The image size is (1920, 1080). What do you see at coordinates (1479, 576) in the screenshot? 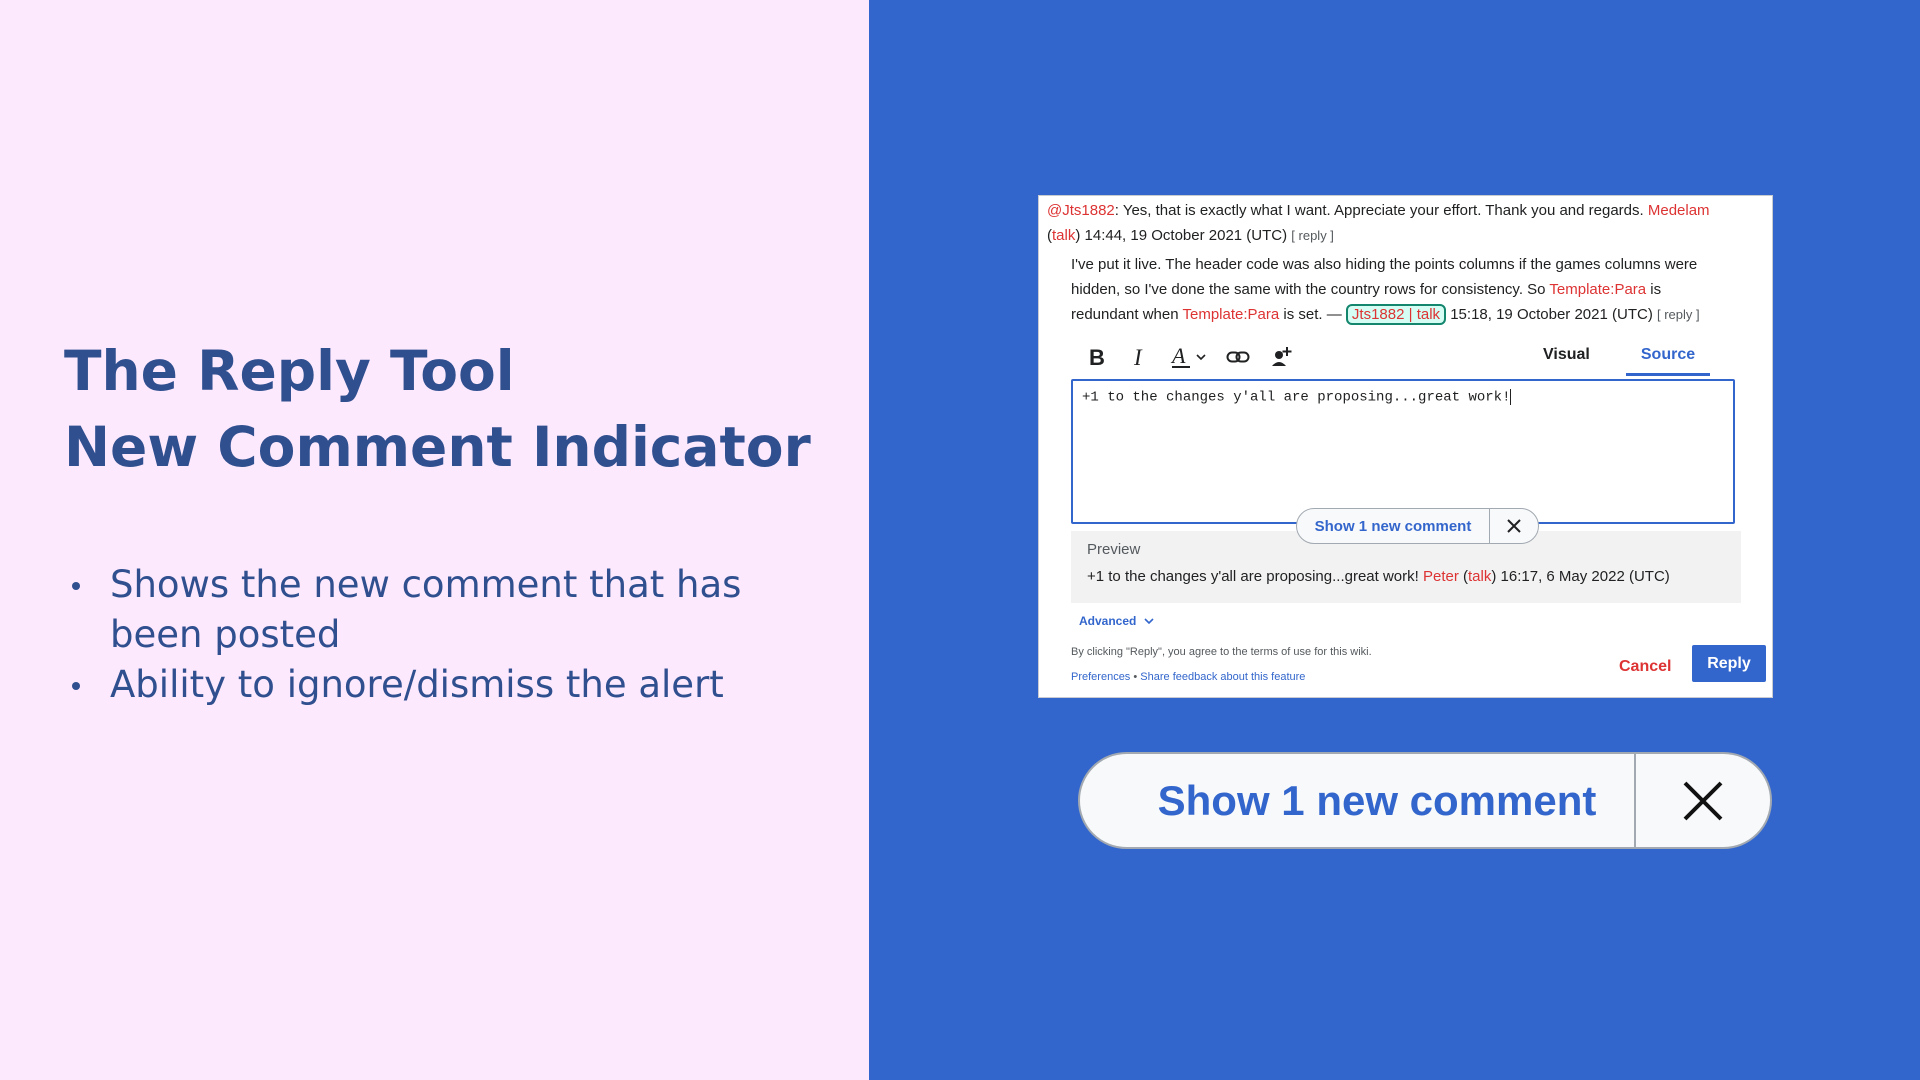
I see `preview-talk-link: talk` at bounding box center [1479, 576].